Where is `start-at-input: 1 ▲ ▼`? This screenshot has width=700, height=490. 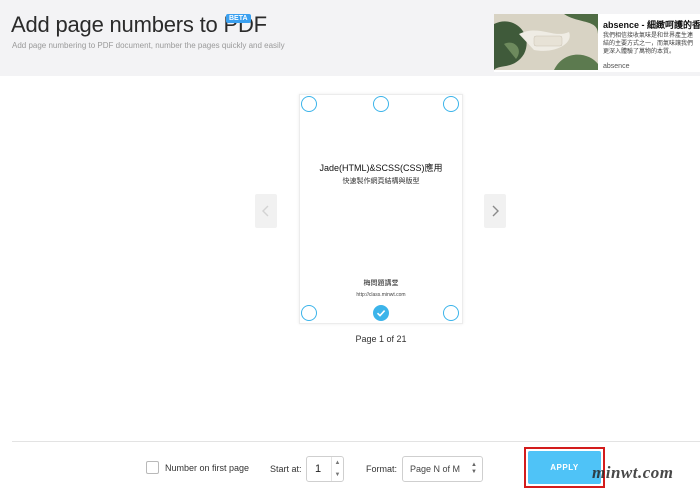 start-at-input: 1 ▲ ▼ is located at coordinates (325, 469).